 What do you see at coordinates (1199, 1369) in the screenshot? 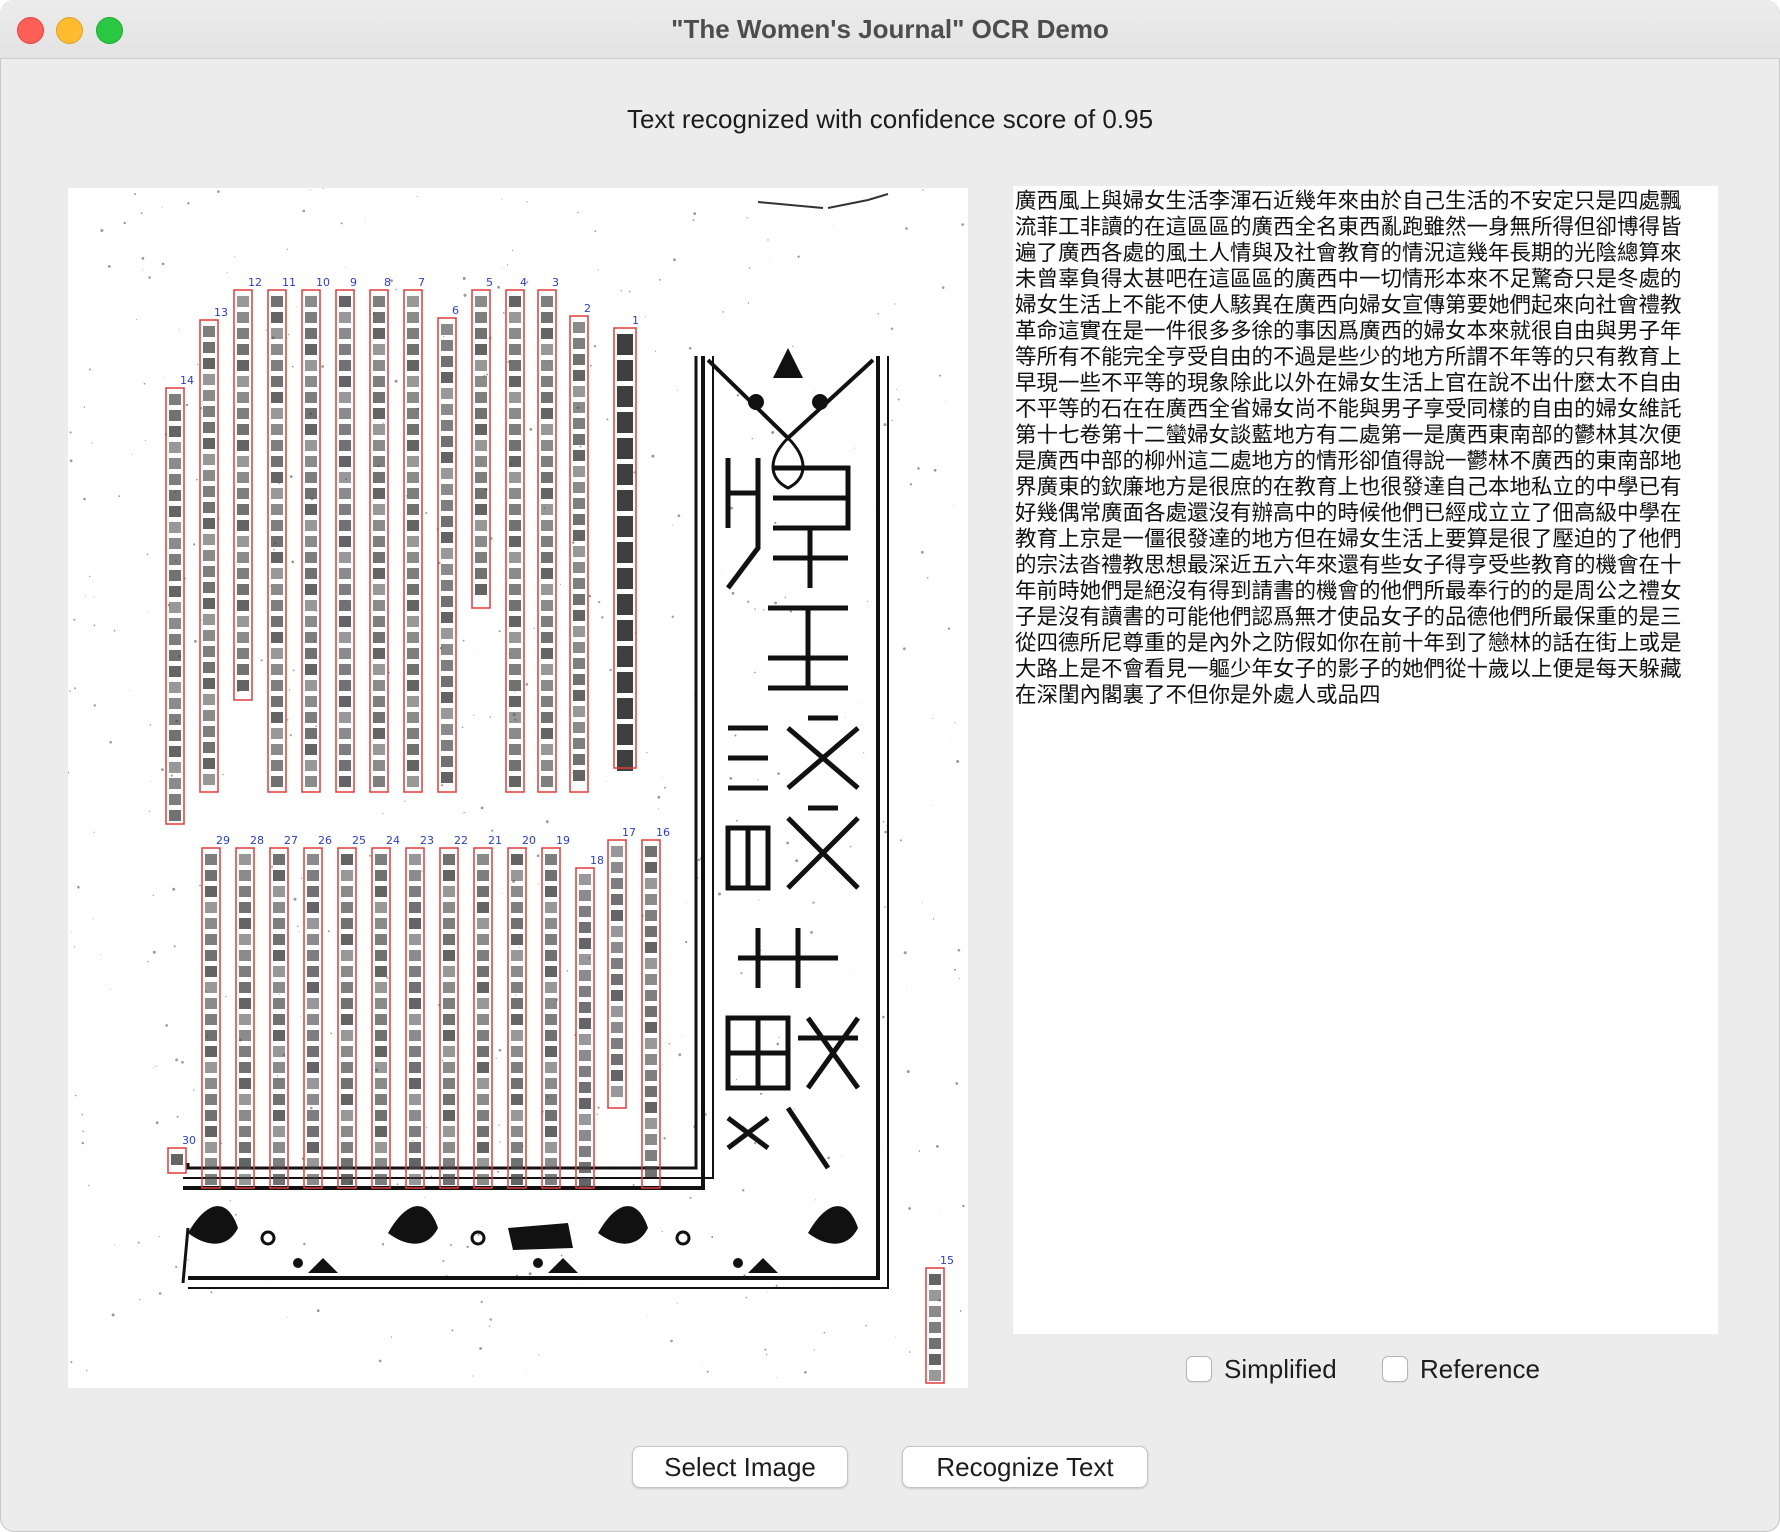
I see `simplified-checkbox-box` at bounding box center [1199, 1369].